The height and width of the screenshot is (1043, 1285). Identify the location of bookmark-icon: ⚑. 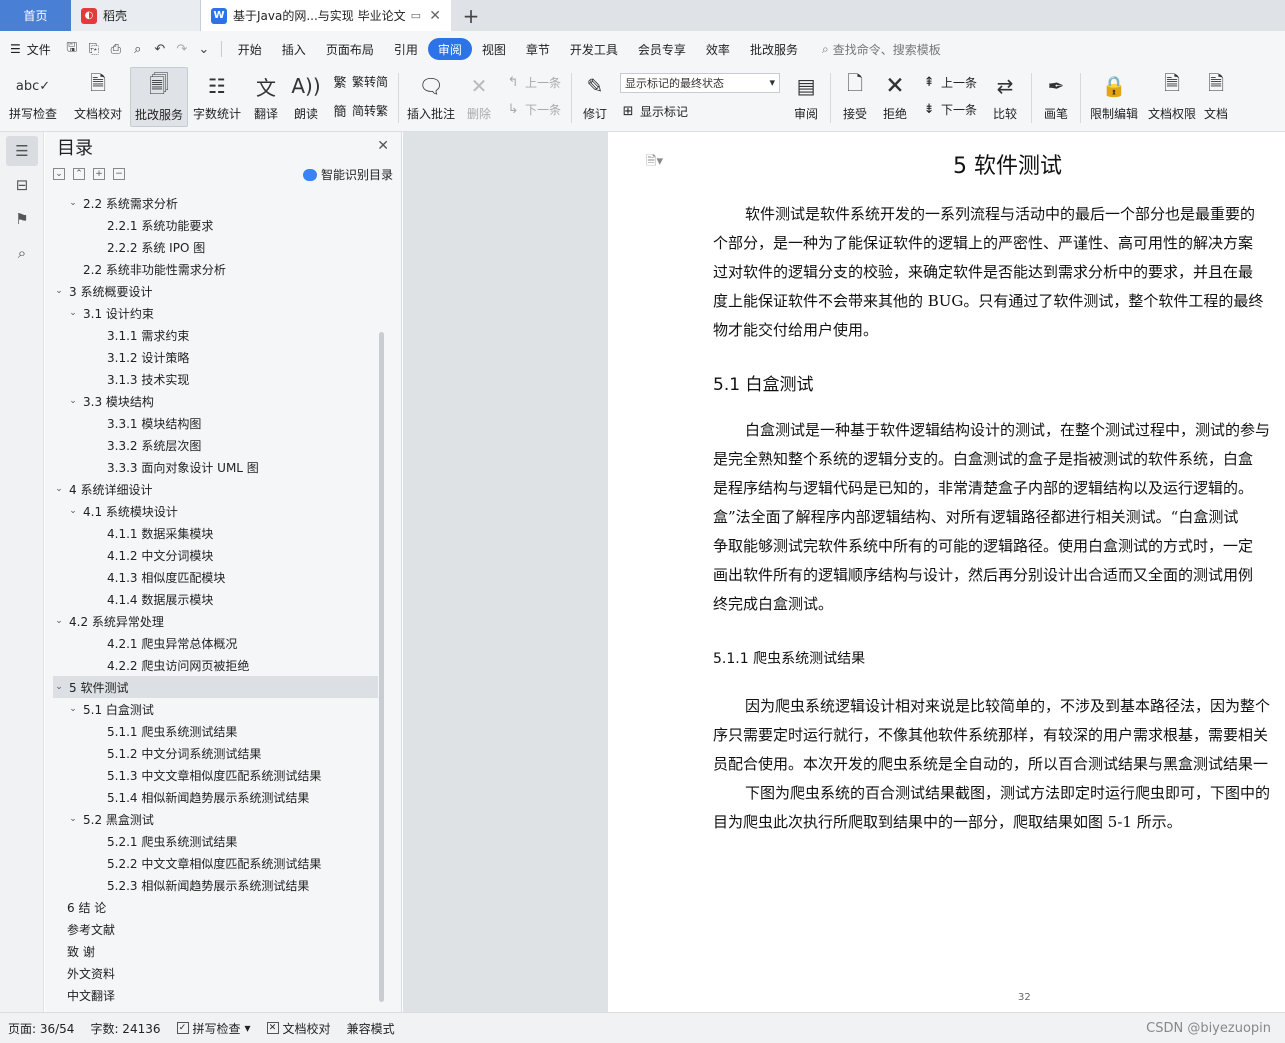
(22, 219).